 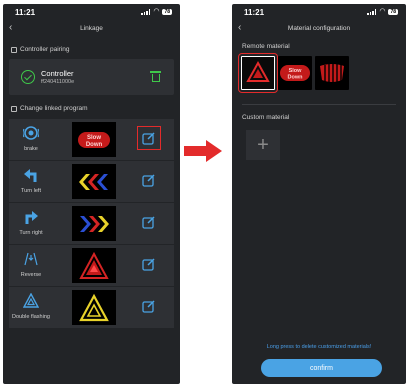 What do you see at coordinates (266, 46) in the screenshot?
I see `remote-material-label: Remote material` at bounding box center [266, 46].